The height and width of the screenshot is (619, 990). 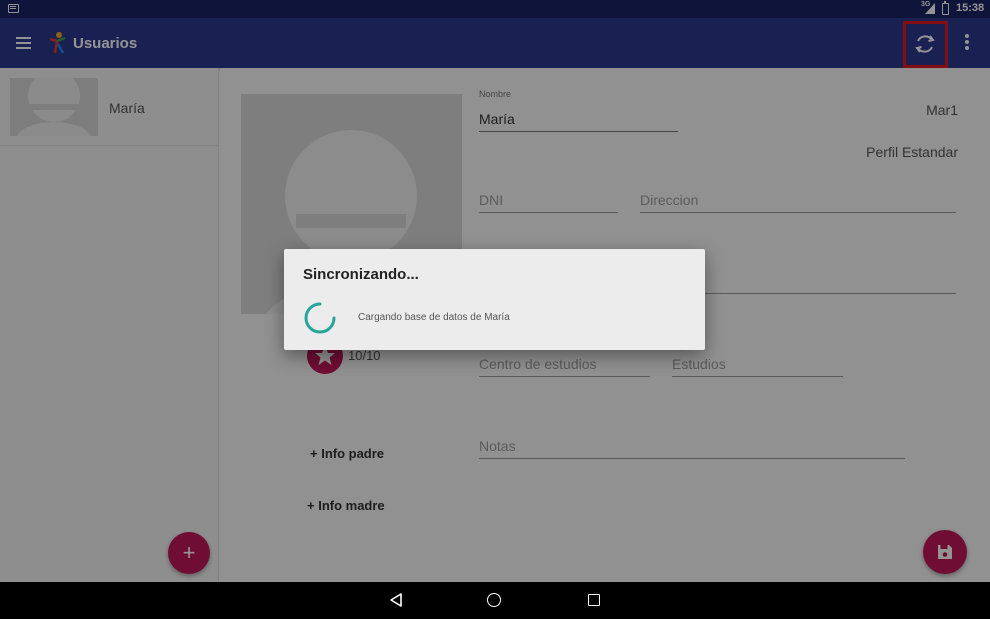 What do you see at coordinates (396, 600) in the screenshot?
I see `back-icon` at bounding box center [396, 600].